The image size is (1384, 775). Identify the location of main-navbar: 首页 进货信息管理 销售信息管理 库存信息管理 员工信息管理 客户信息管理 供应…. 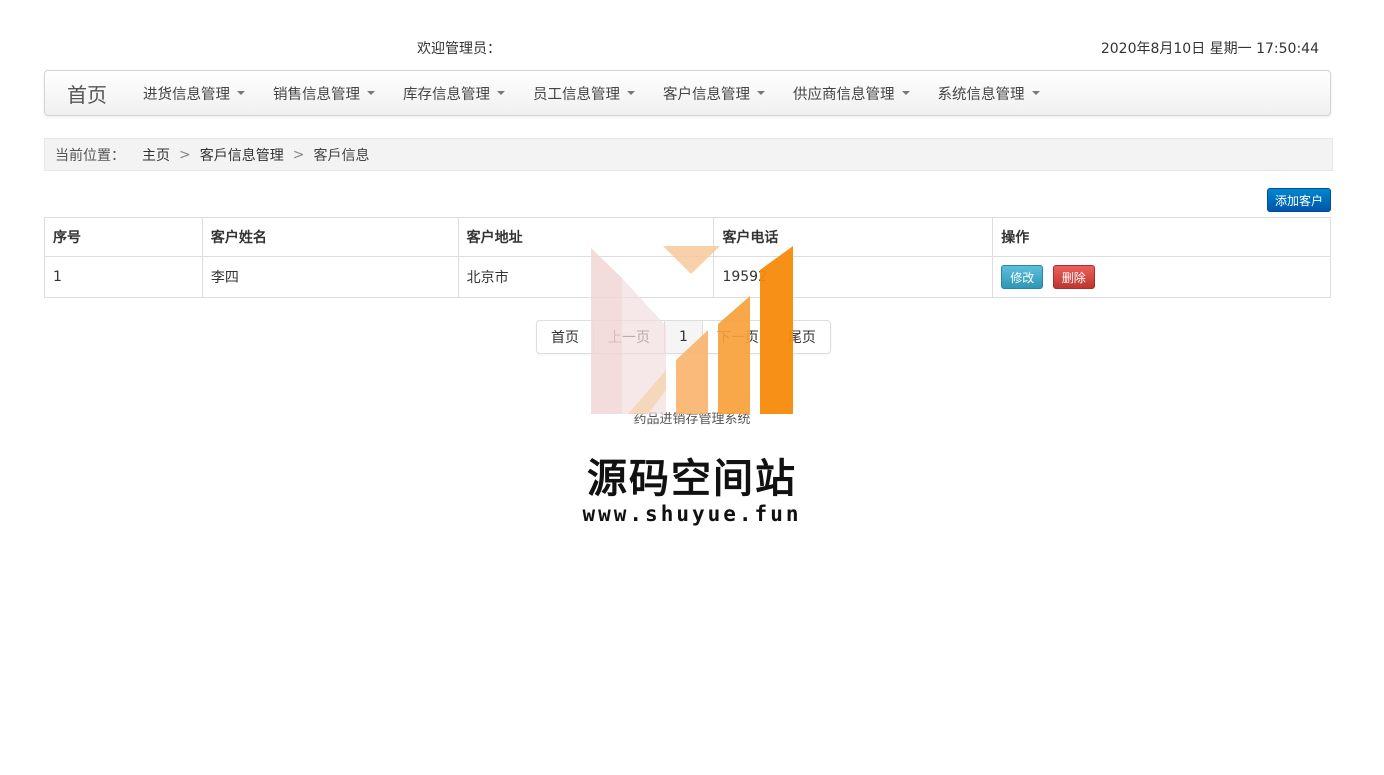
(687, 93).